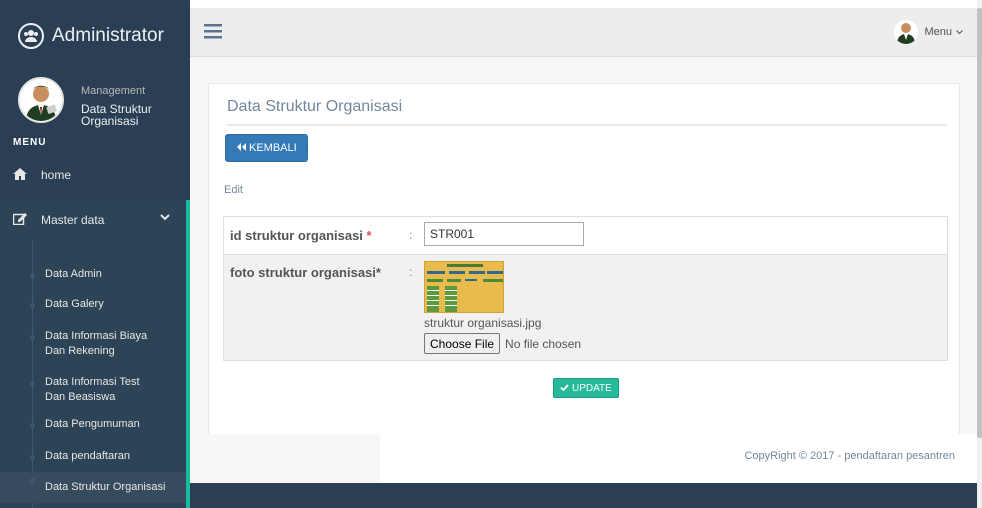  Describe the element at coordinates (116, 115) in the screenshot. I see `profile-name: Data Struktur Organisasi` at that location.